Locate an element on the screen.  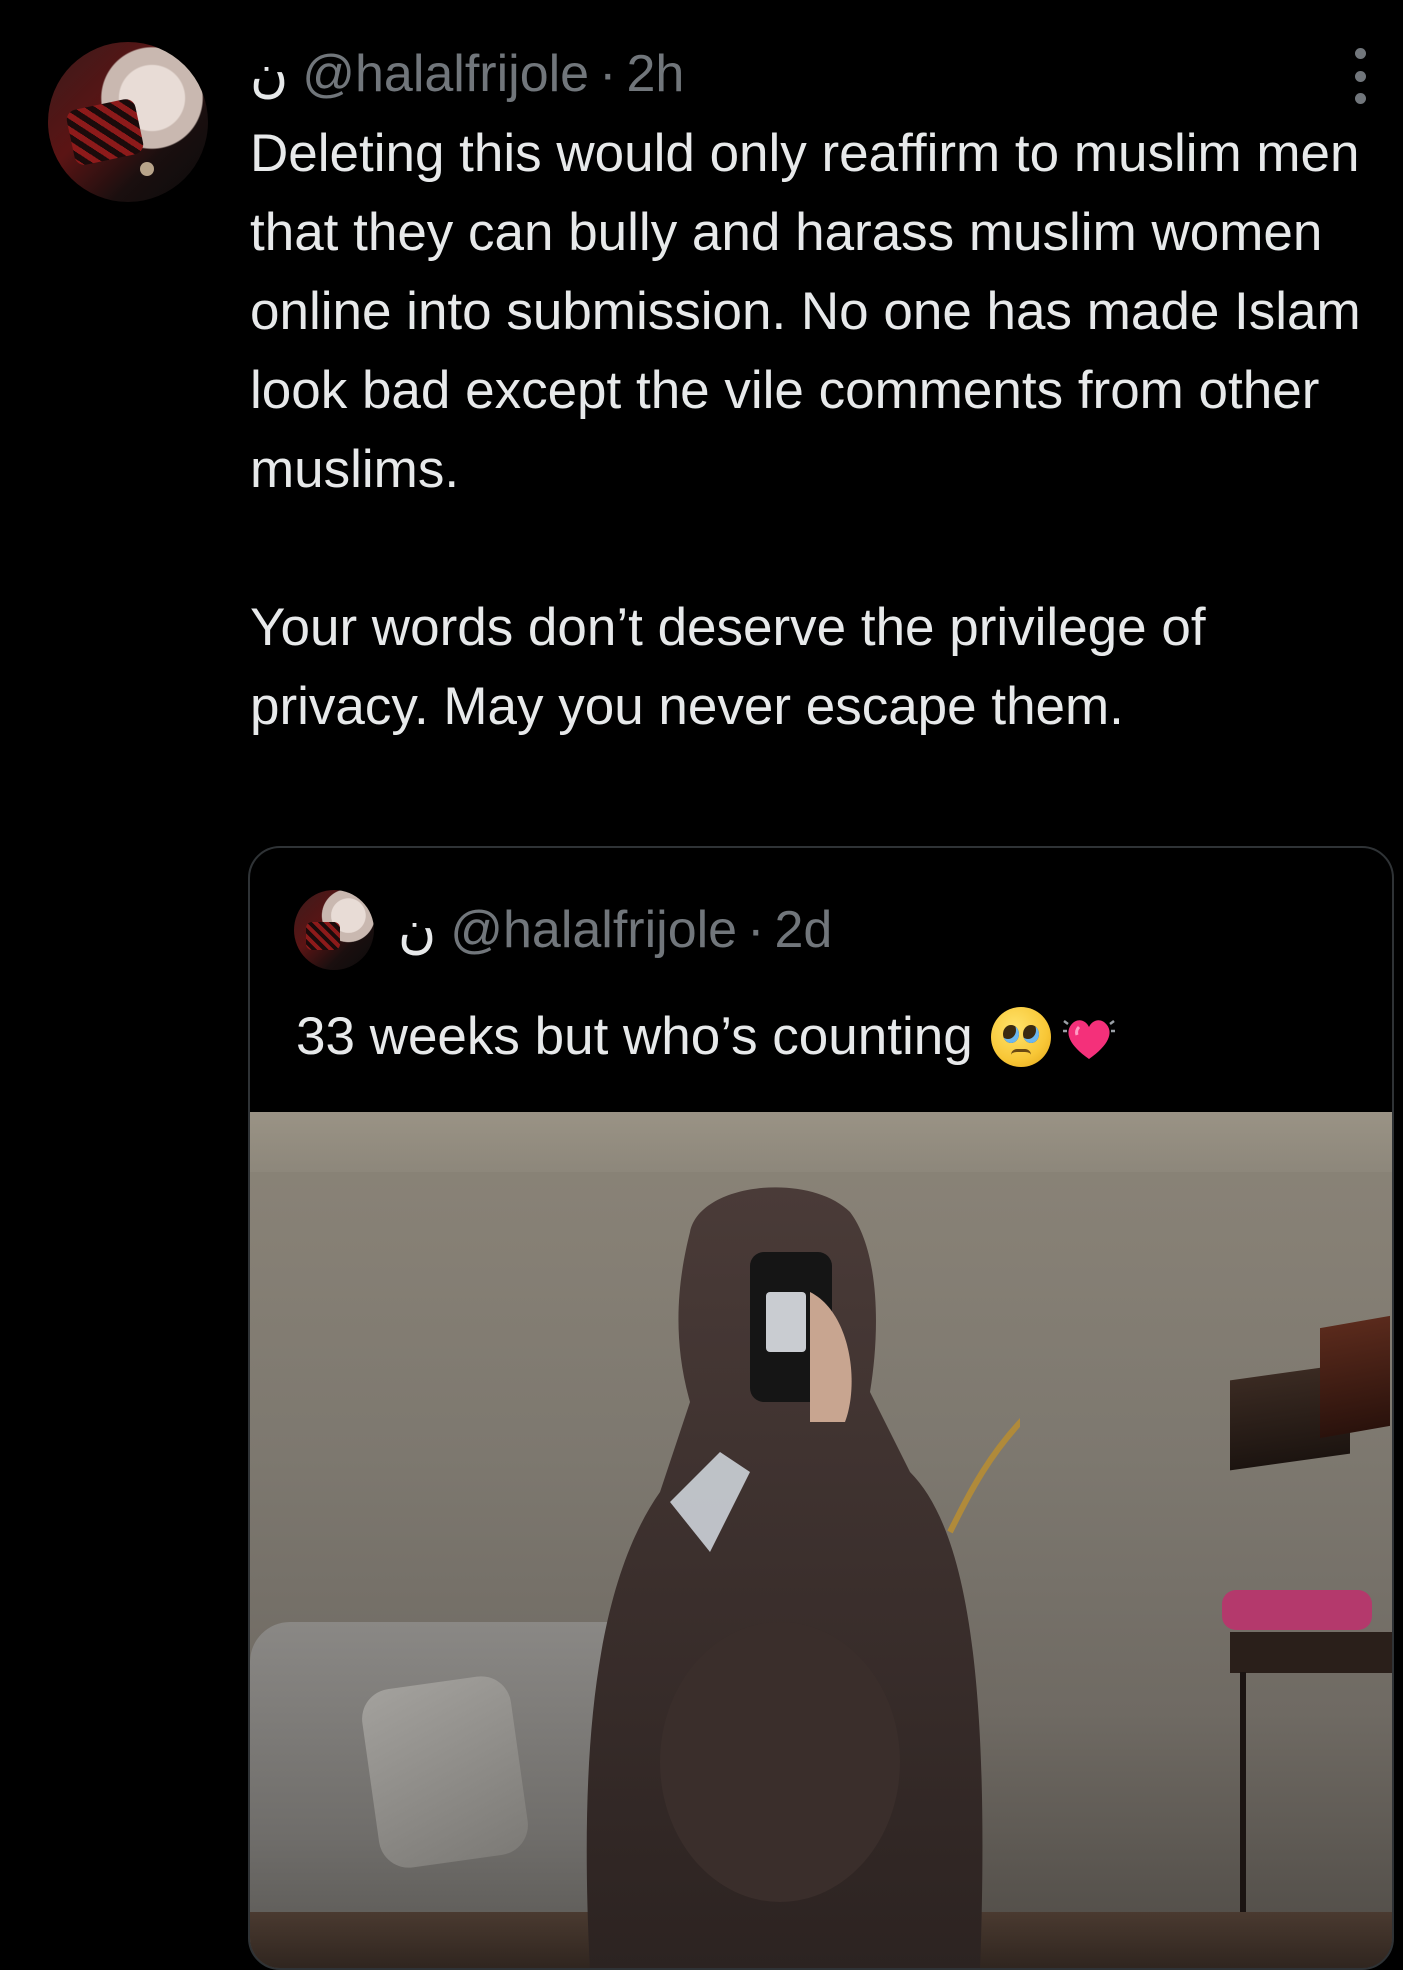
author-avatar is located at coordinates (128, 122).